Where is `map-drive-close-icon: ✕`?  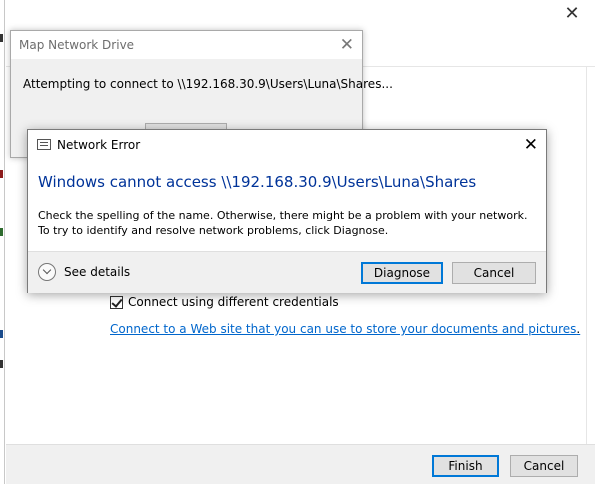
map-drive-close-icon: ✕ is located at coordinates (347, 45).